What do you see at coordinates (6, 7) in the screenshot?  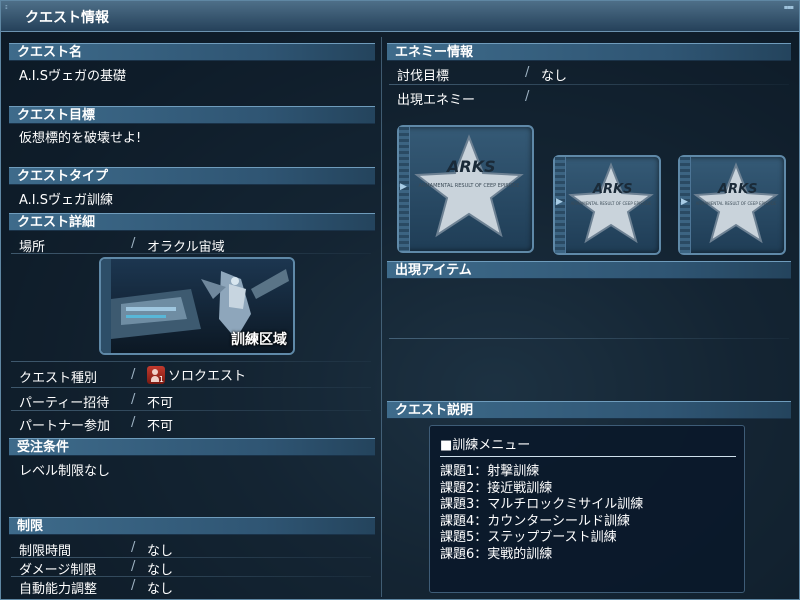 I see `corner-ornament-icon: ⁝⁝` at bounding box center [6, 7].